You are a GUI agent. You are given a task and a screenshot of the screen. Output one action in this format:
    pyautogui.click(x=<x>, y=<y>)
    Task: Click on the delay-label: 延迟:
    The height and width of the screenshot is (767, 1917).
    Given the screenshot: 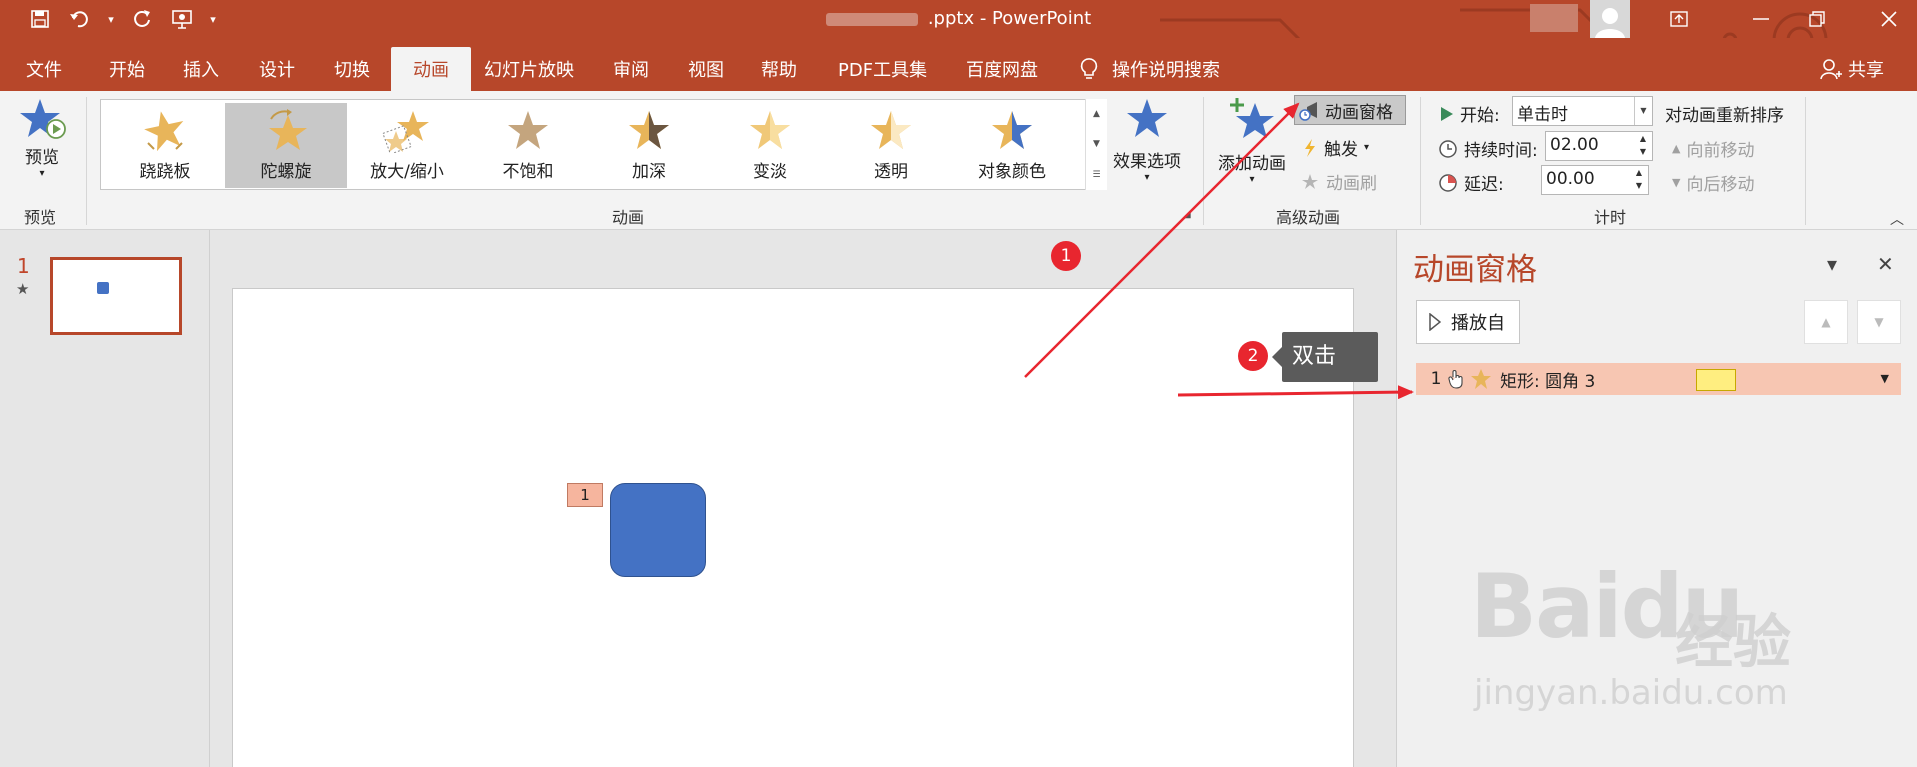 What is the action you would take?
    pyautogui.click(x=1471, y=182)
    